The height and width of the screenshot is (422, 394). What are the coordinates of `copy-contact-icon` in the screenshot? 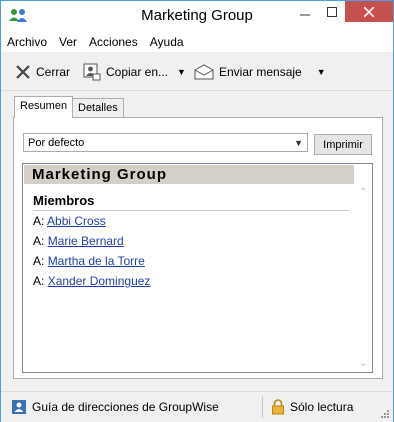 It's located at (92, 72).